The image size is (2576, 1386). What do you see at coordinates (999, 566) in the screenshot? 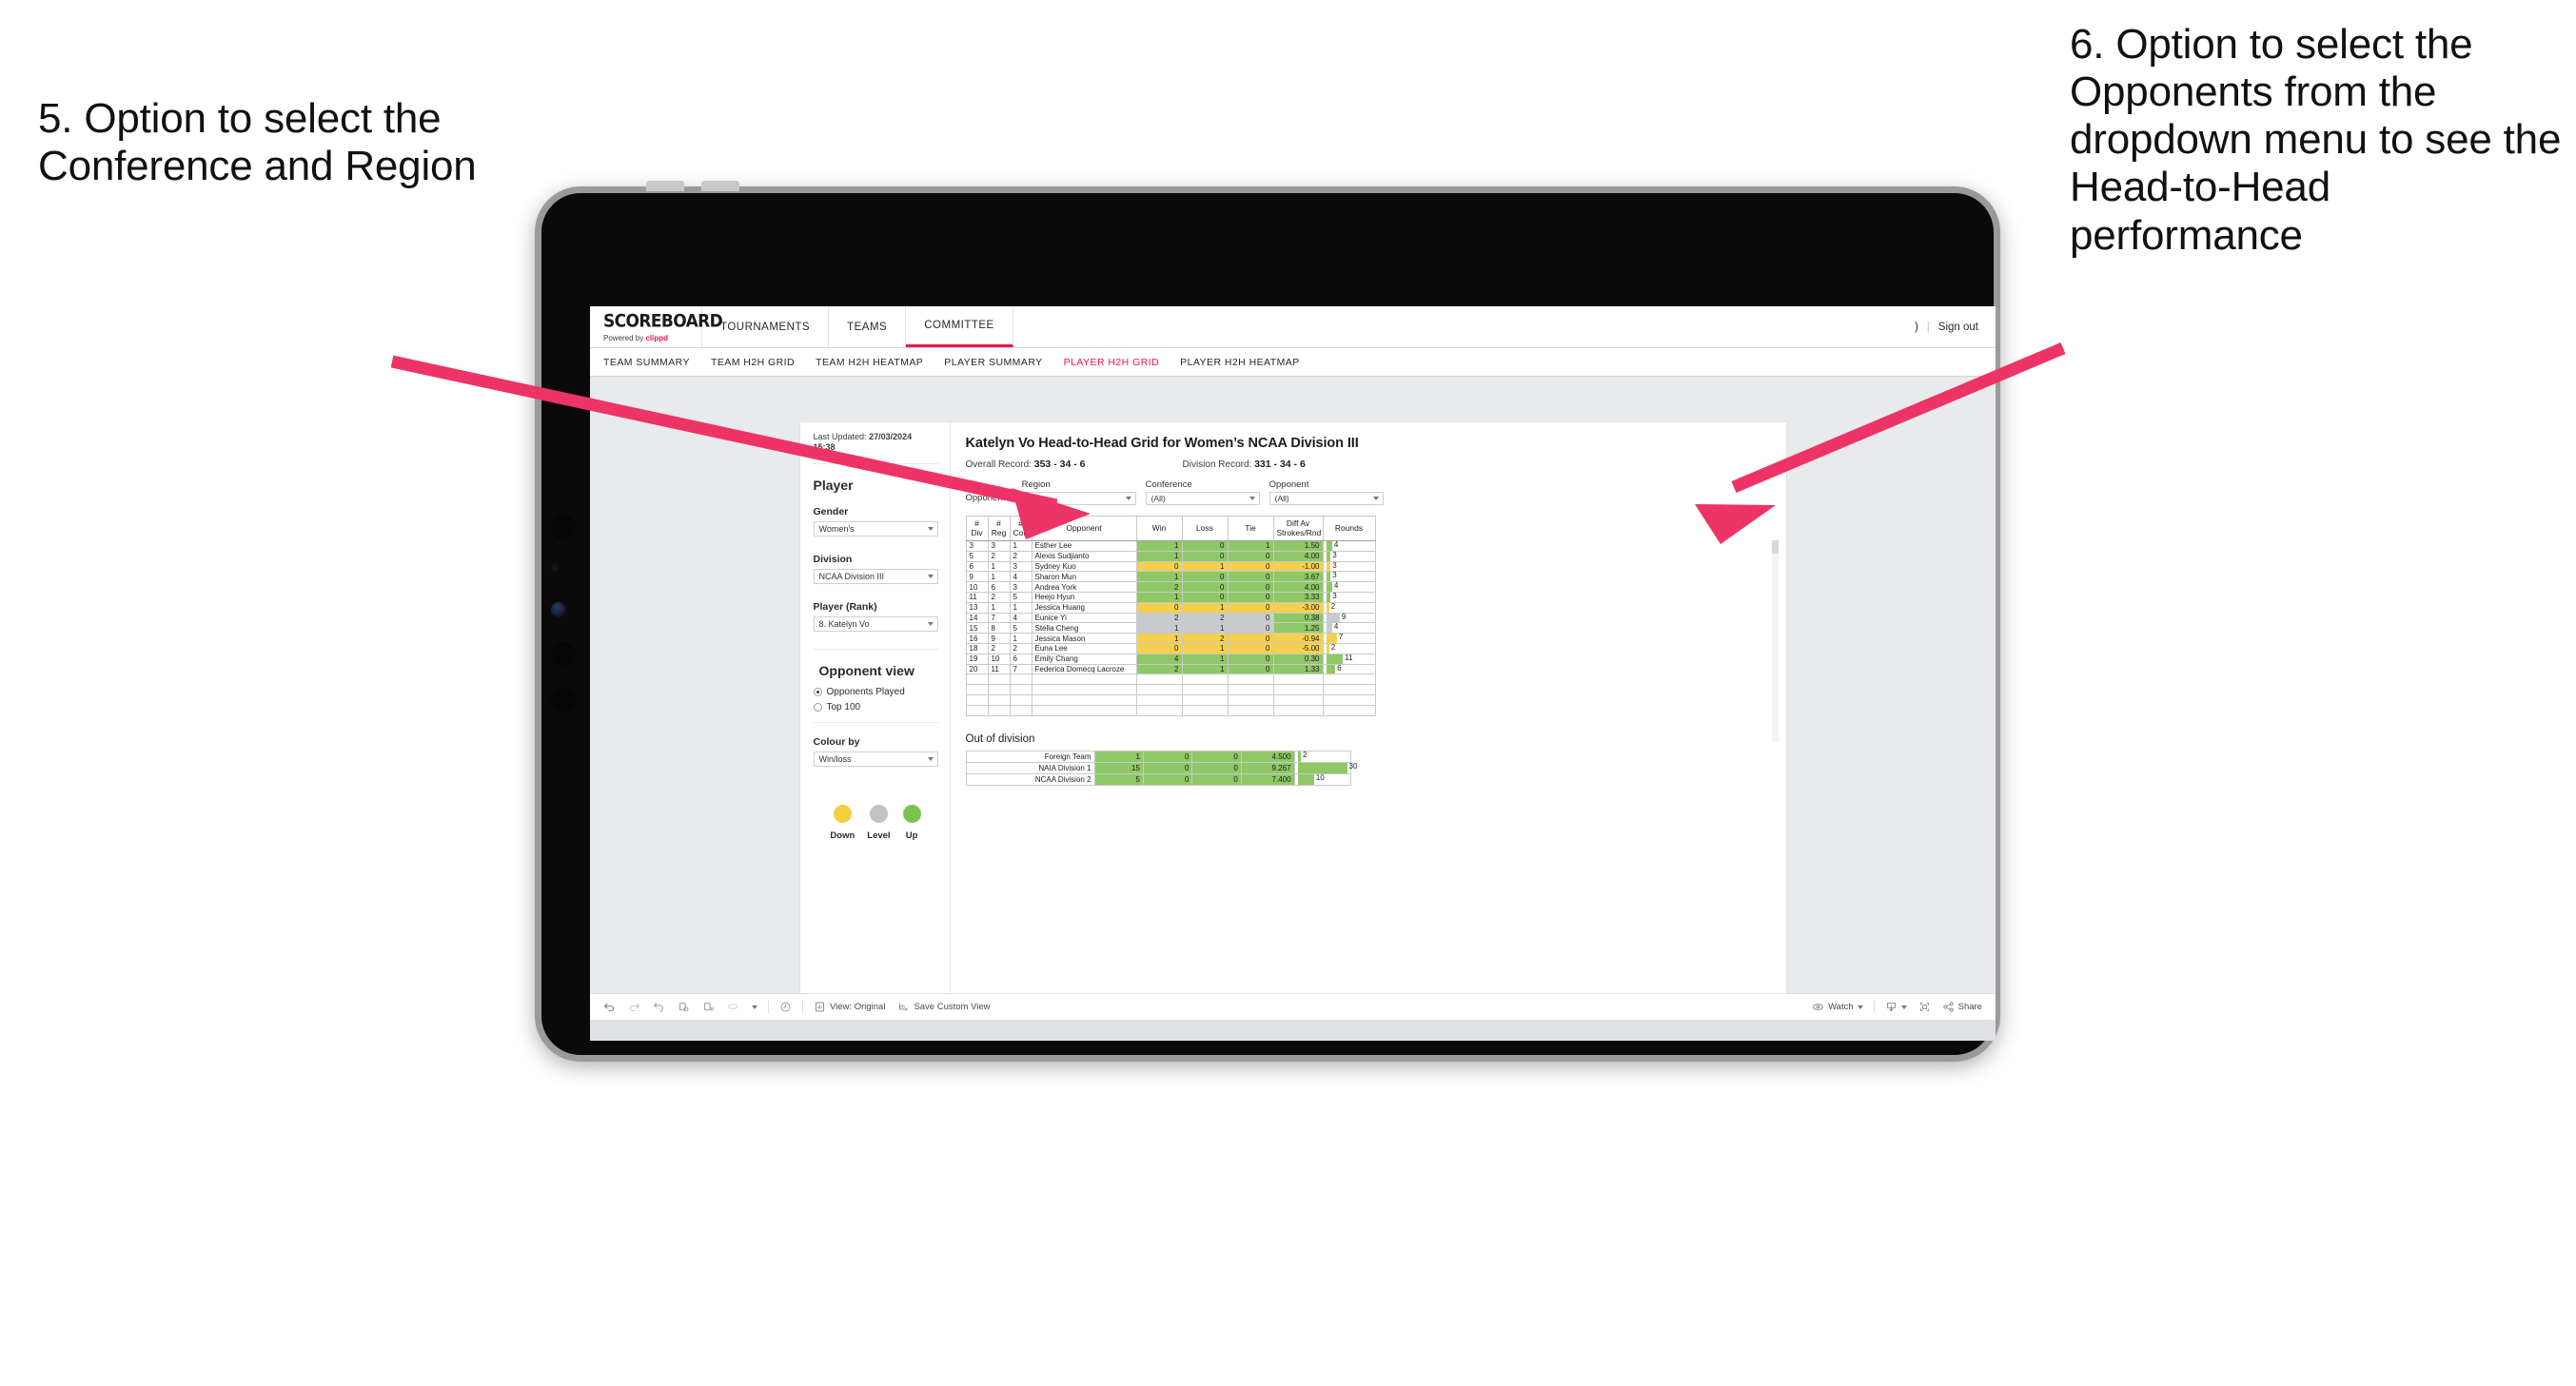
I see `cell-reg: 1` at bounding box center [999, 566].